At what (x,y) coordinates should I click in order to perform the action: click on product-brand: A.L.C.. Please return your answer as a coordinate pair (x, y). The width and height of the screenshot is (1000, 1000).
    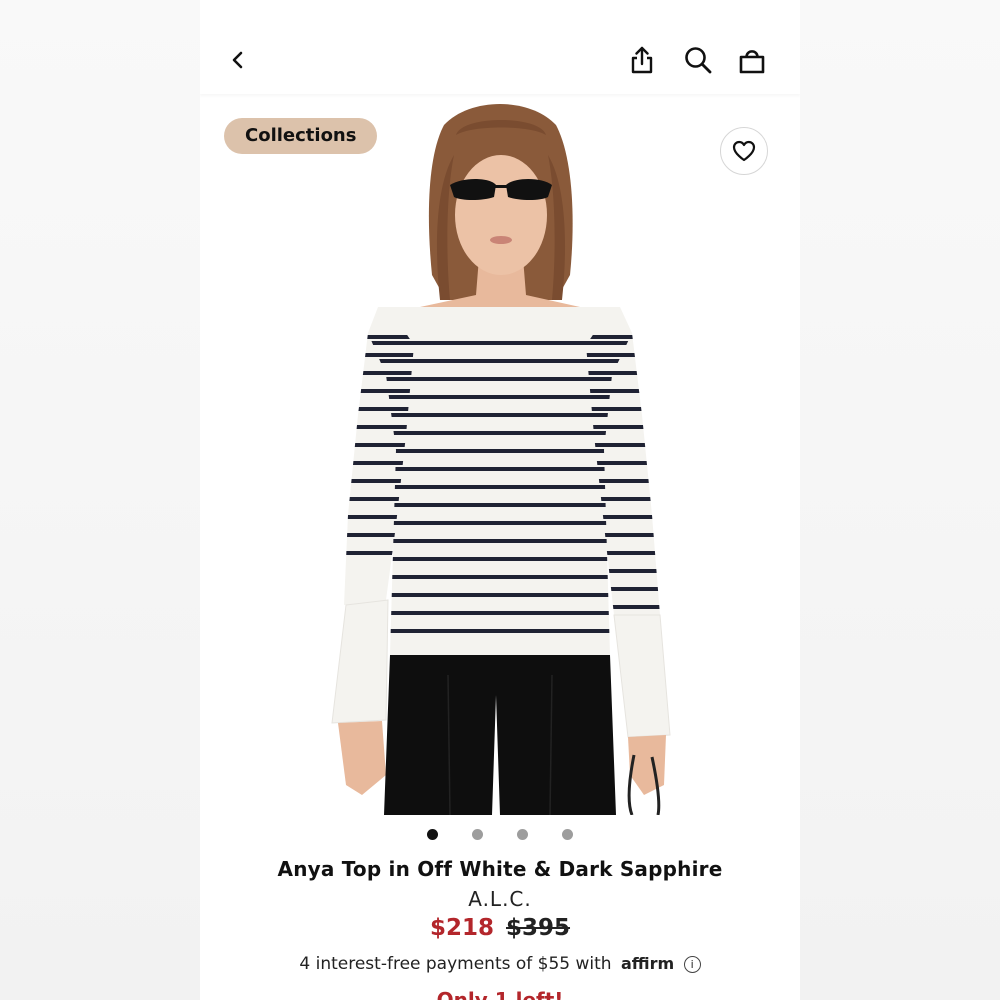
    Looking at the image, I should click on (500, 899).